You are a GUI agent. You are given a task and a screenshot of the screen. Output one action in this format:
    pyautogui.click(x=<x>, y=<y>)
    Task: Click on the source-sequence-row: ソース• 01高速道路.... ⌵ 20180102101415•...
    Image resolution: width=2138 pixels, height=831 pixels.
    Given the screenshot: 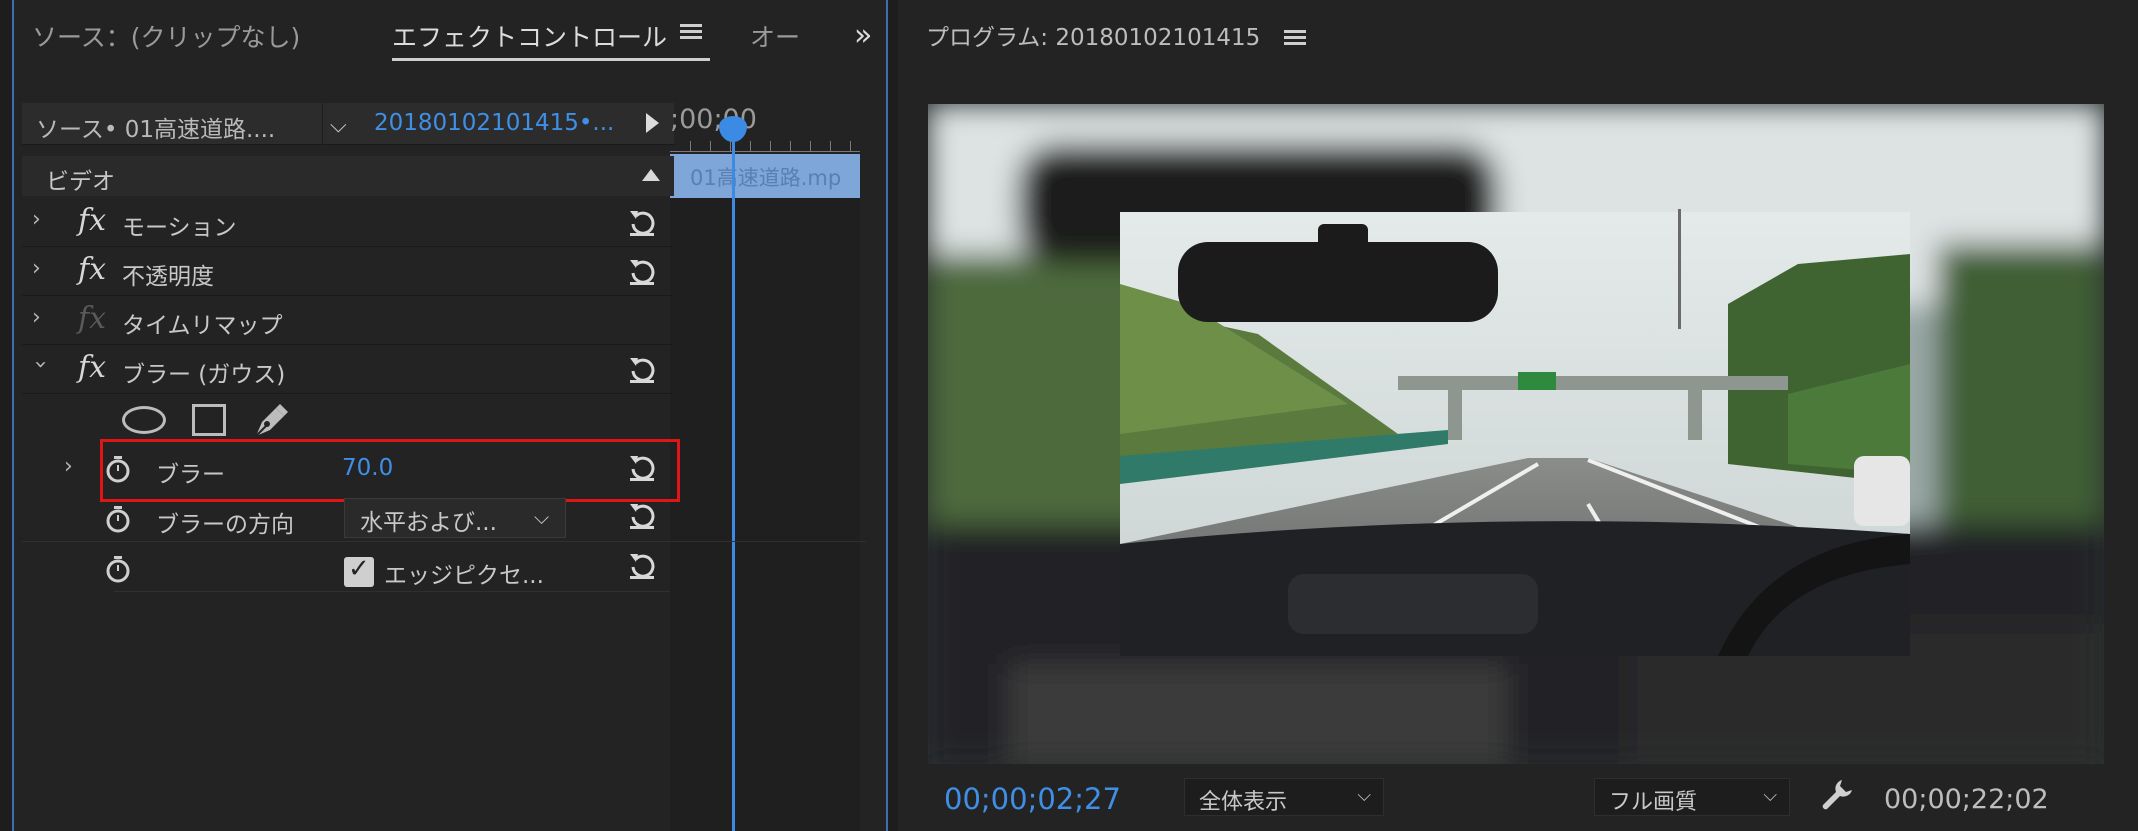 What is the action you would take?
    pyautogui.click(x=348, y=124)
    